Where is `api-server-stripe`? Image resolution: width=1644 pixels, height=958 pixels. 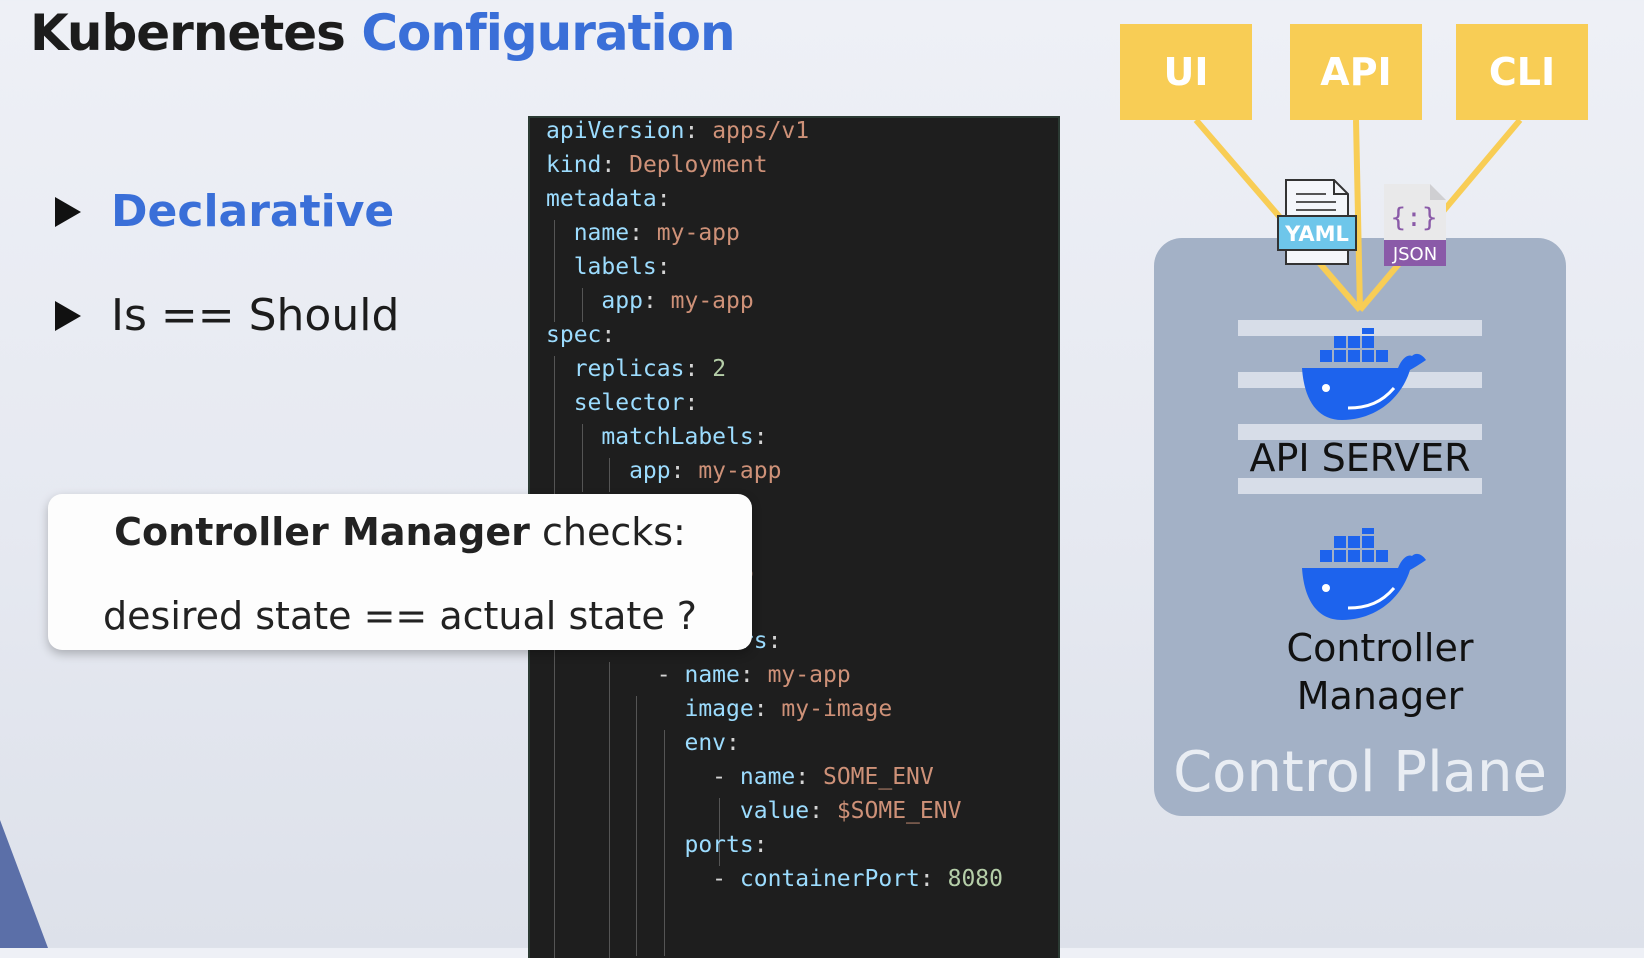 api-server-stripe is located at coordinates (1360, 486).